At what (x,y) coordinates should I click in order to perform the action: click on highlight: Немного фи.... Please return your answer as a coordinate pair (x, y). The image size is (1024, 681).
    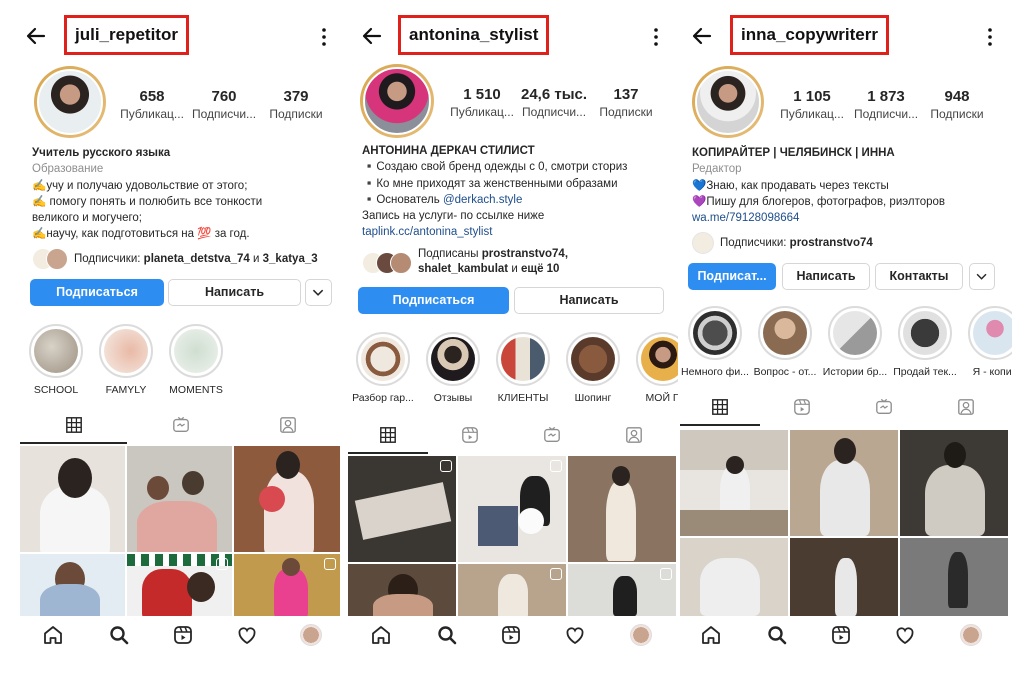
    Looking at the image, I should click on (715, 342).